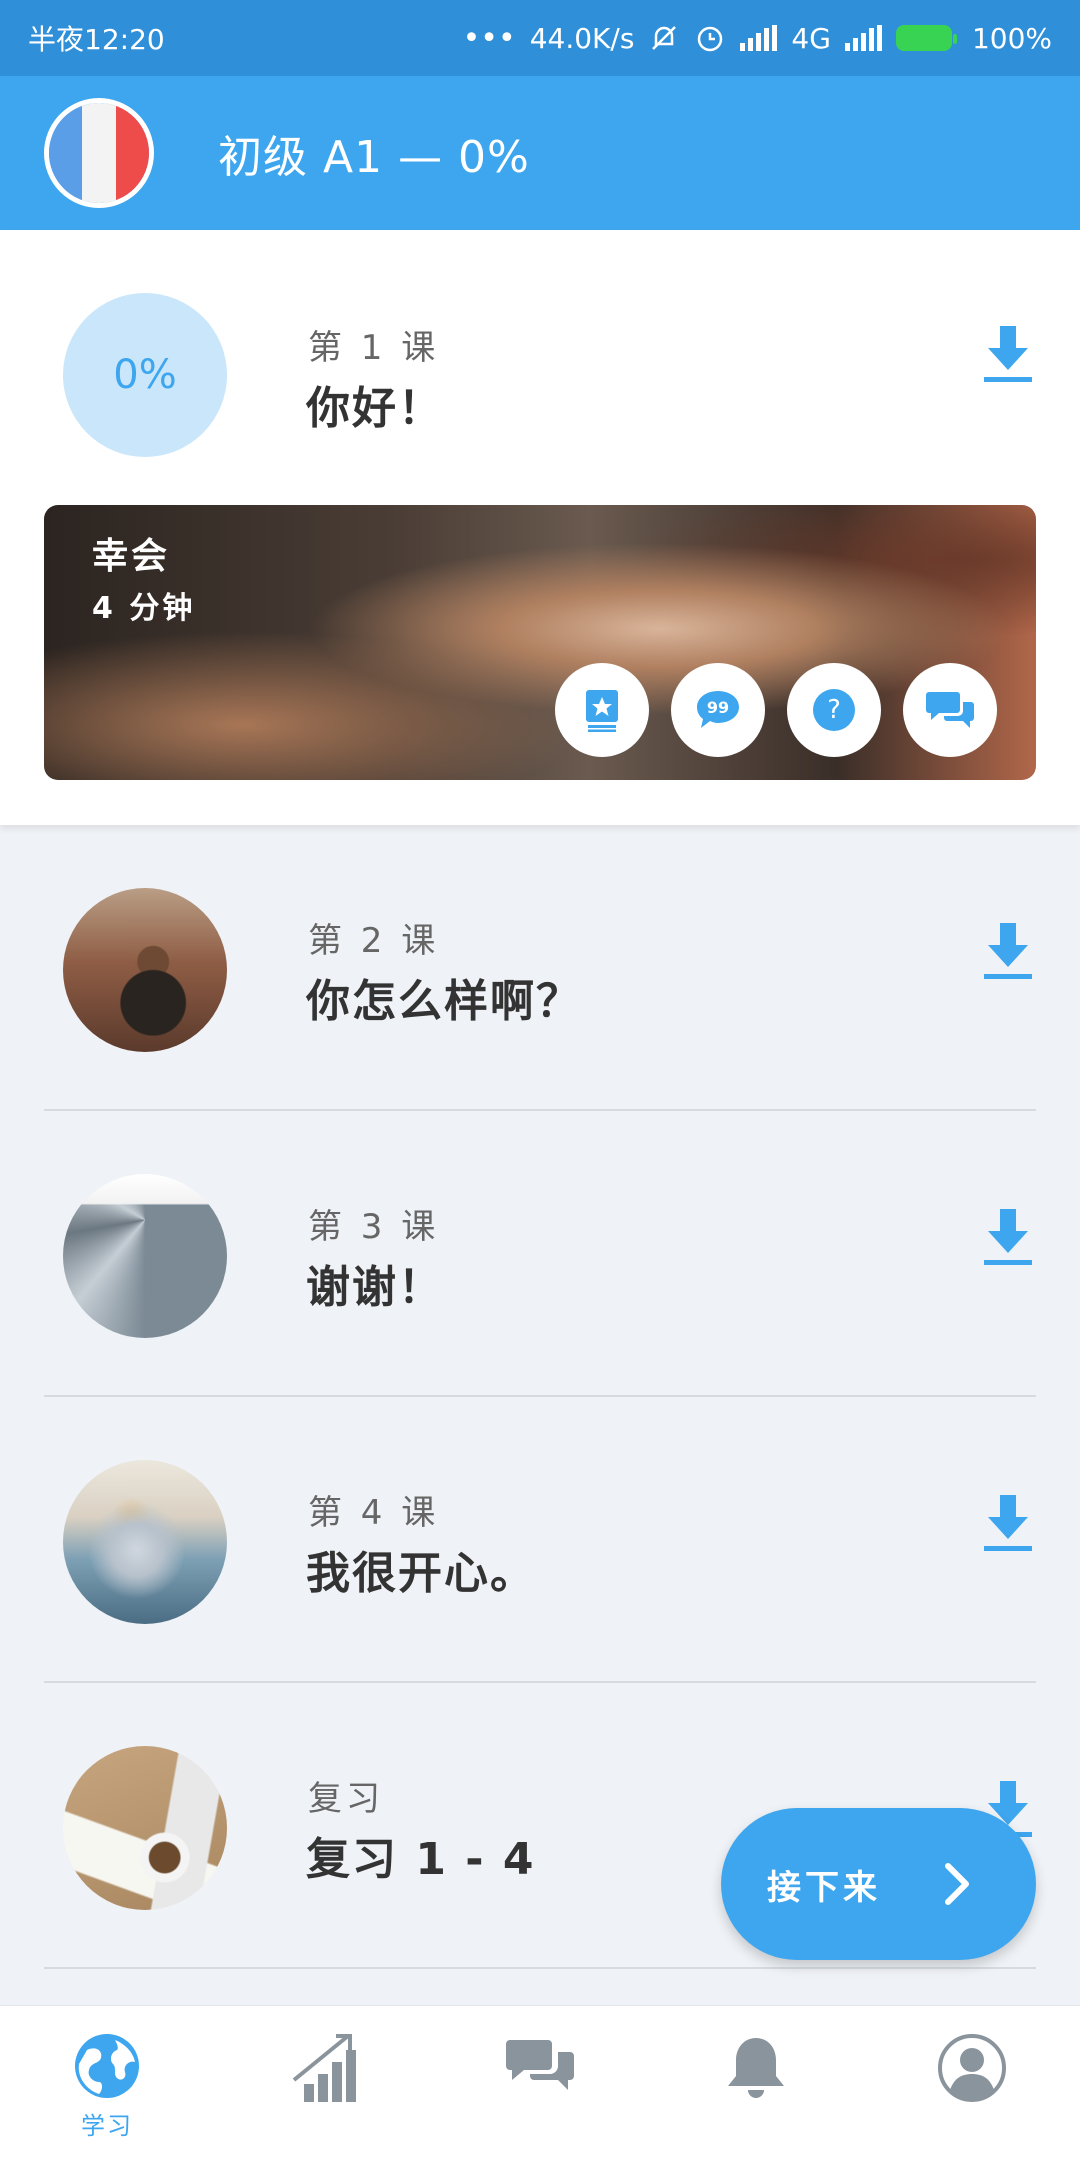 The image size is (1080, 2161). What do you see at coordinates (374, 348) in the screenshot?
I see `lesson-number: 第 1 课` at bounding box center [374, 348].